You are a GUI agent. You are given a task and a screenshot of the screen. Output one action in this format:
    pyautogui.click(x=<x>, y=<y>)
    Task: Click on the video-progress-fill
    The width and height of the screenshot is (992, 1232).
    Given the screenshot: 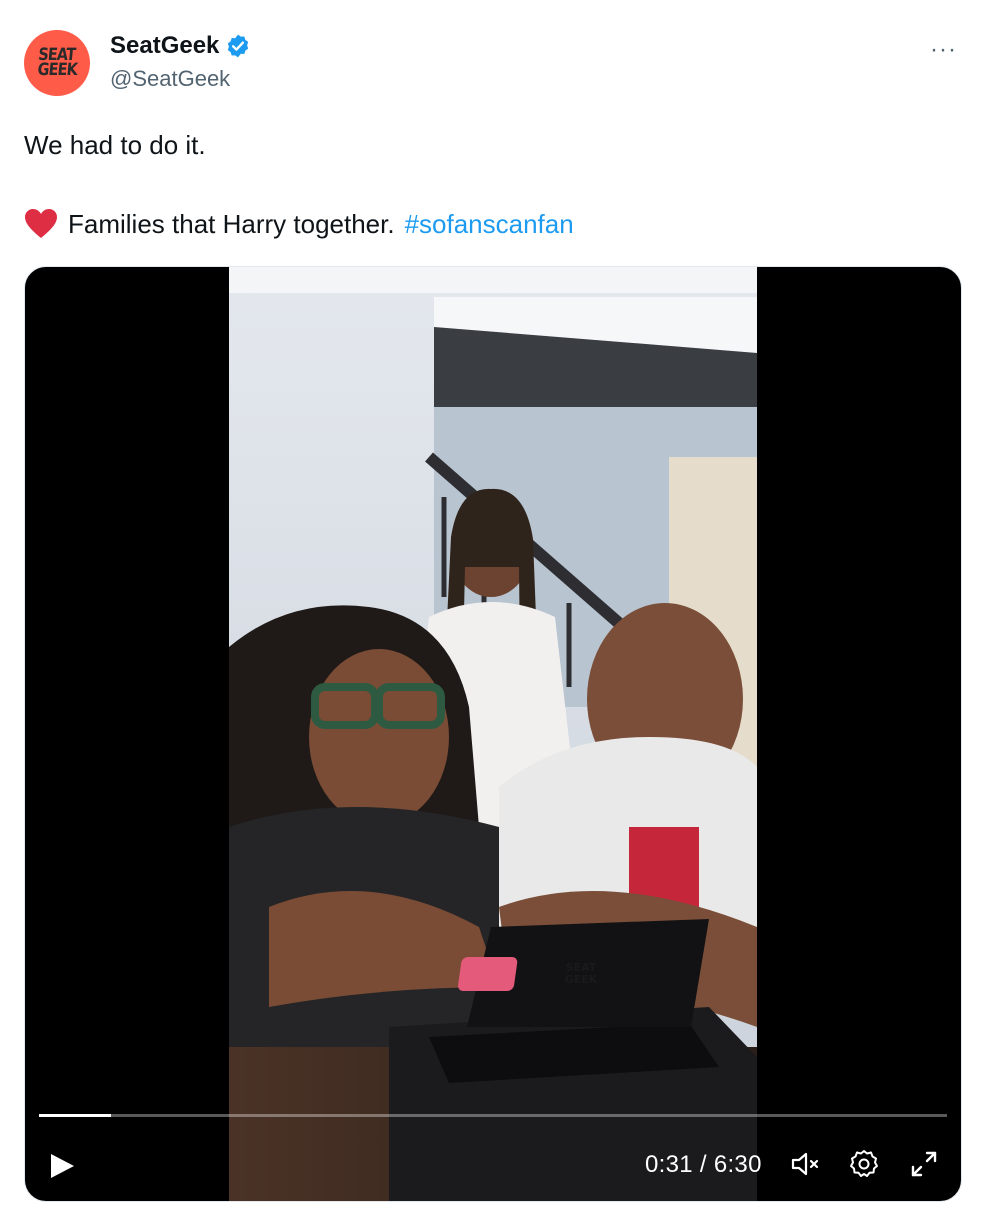 What is the action you would take?
    pyautogui.click(x=75, y=1115)
    